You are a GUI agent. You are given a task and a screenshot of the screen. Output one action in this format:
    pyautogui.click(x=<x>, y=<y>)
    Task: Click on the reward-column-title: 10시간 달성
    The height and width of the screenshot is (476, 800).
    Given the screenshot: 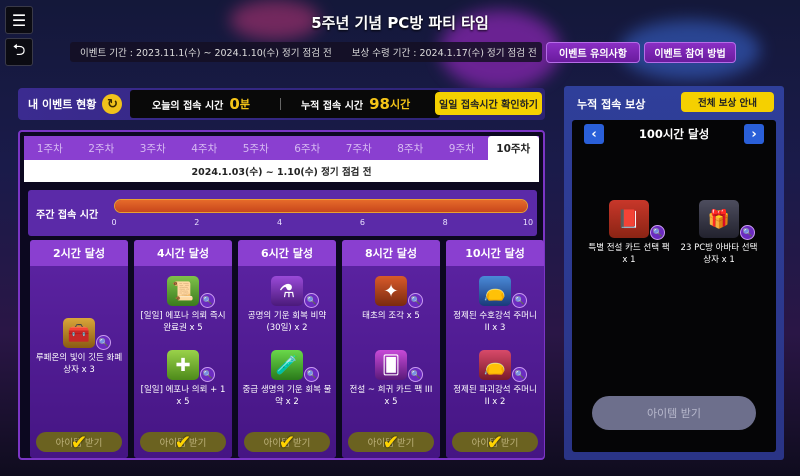 What is the action you would take?
    pyautogui.click(x=495, y=253)
    